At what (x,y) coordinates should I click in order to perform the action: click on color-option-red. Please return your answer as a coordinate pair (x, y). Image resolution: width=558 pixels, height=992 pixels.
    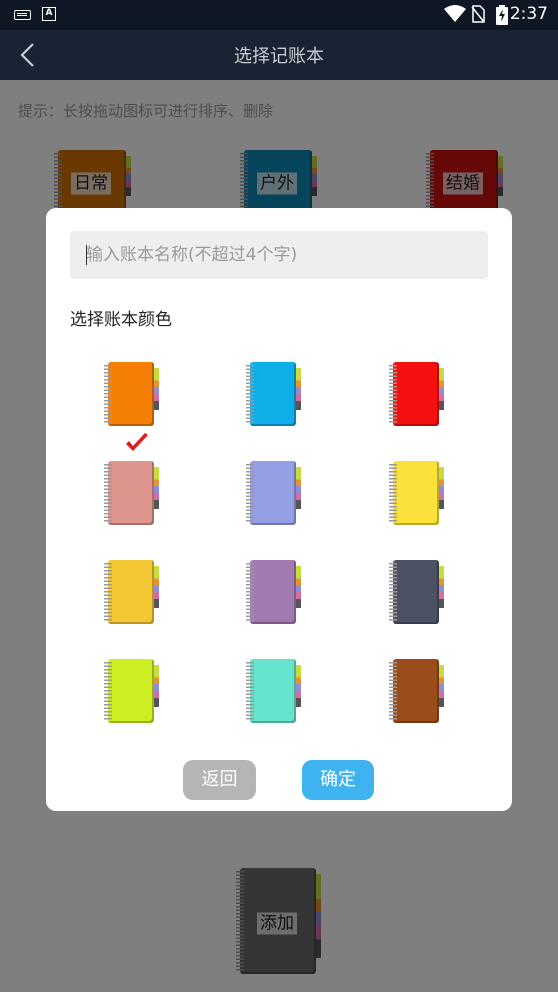
    Looking at the image, I should click on (419, 394).